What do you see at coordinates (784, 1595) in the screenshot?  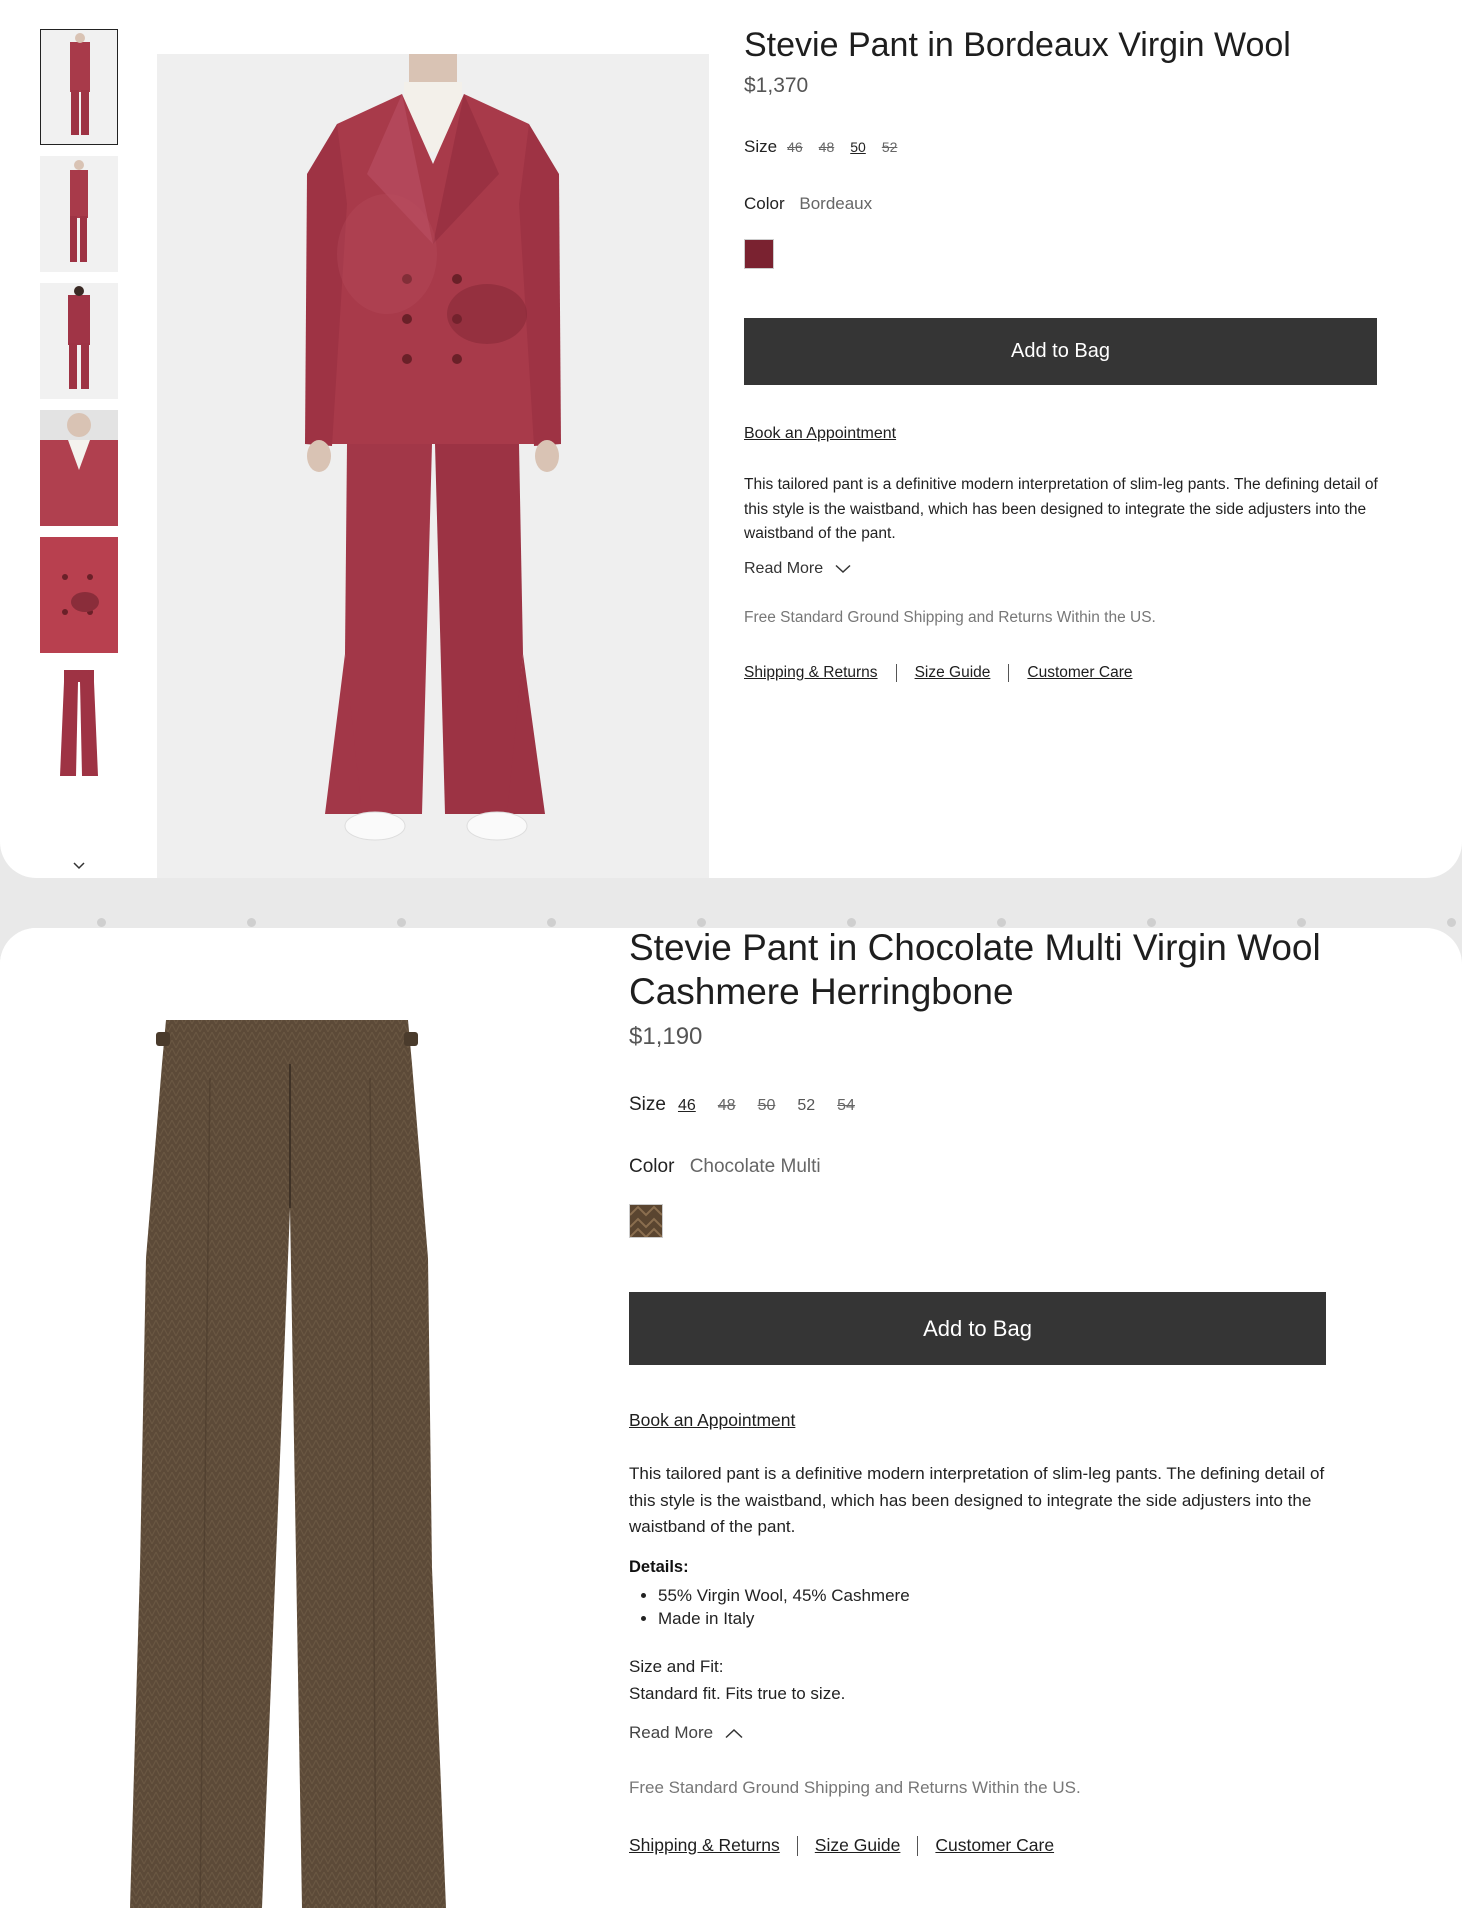 I see `detail-item: 55% Virgin Wool, 45% Cashmere` at bounding box center [784, 1595].